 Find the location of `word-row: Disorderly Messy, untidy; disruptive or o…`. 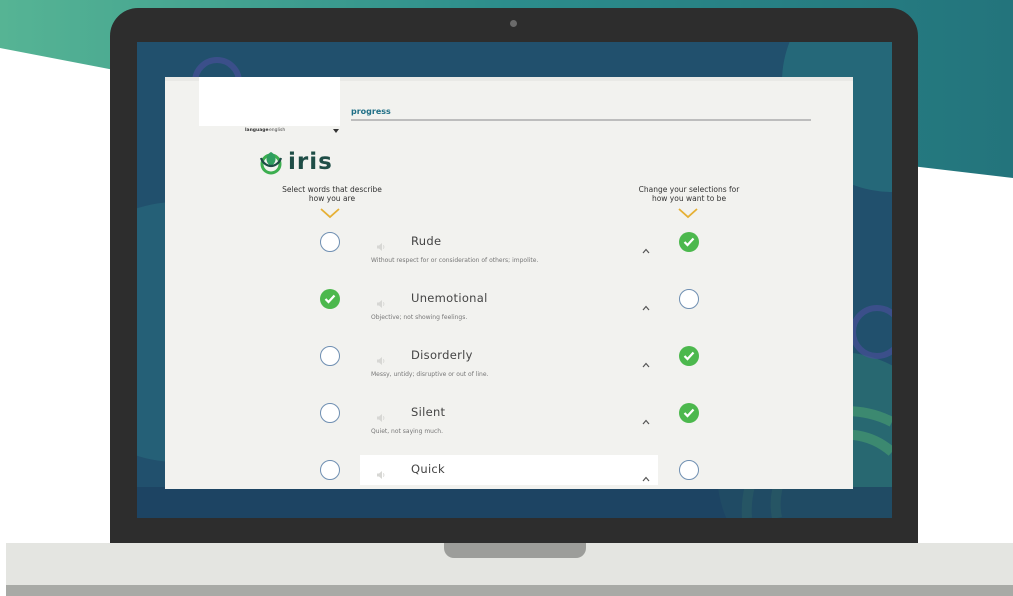

word-row: Disorderly Messy, untidy; disruptive or o… is located at coordinates (509, 374).